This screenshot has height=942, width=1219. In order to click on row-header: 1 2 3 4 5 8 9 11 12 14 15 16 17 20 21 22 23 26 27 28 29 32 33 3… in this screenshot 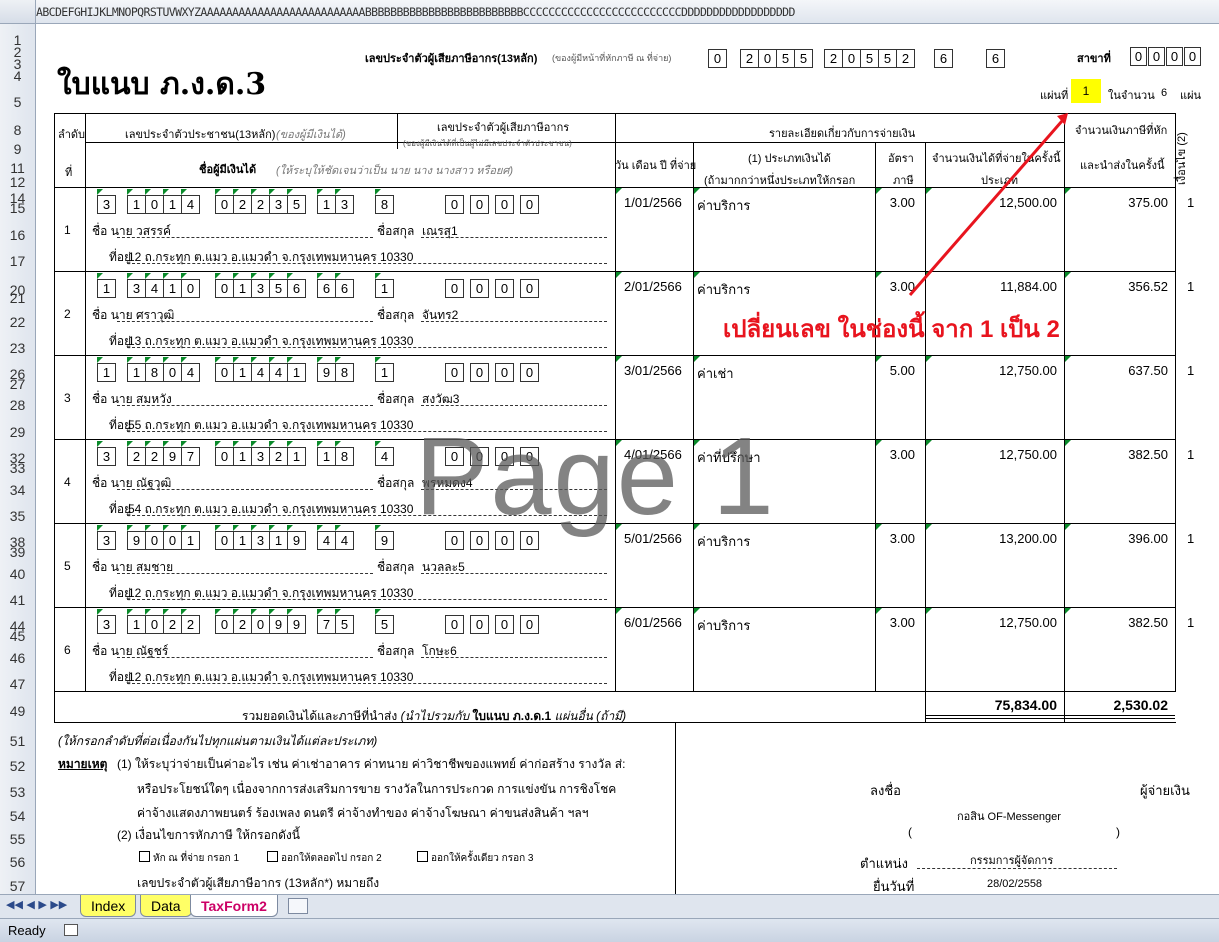, I will do `click(18, 459)`.